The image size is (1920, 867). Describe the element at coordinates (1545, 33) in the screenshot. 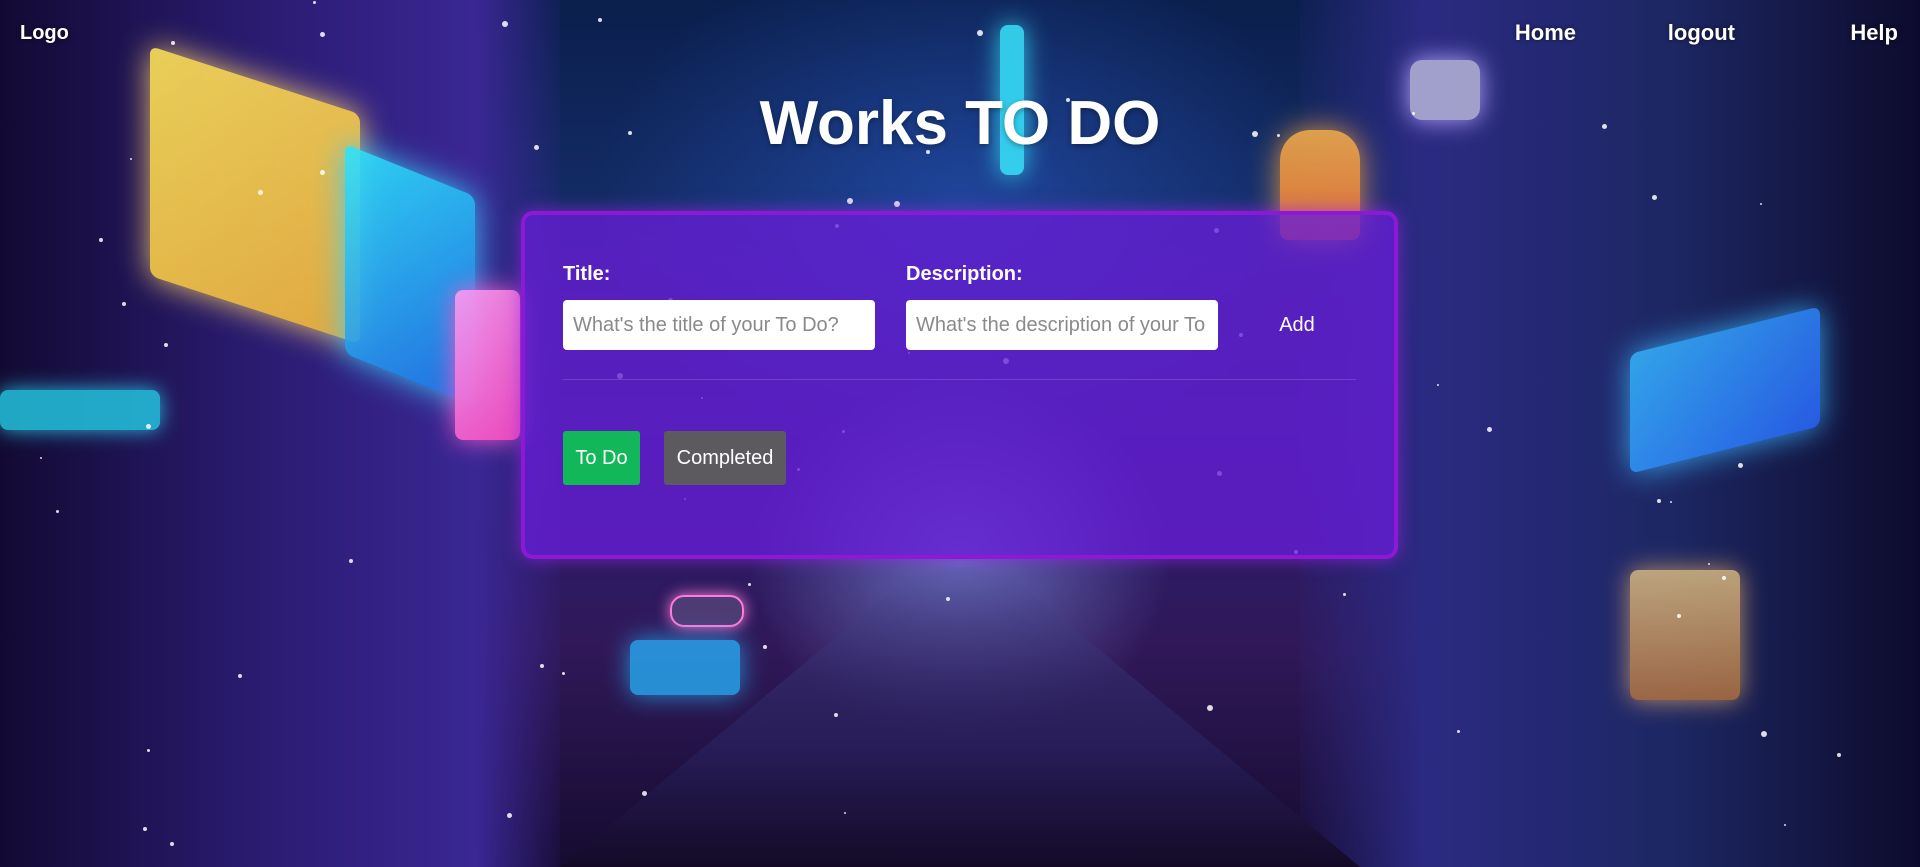

I see `nav-link-home: Home` at that location.